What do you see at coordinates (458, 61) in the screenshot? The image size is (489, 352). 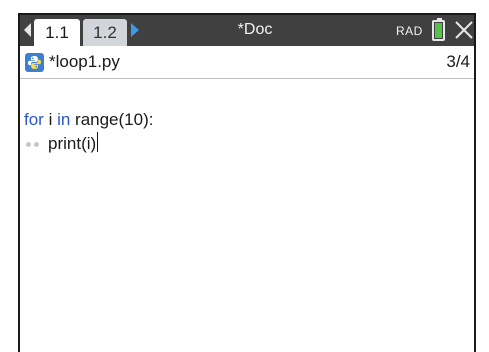 I see `page-counter: 3/4` at bounding box center [458, 61].